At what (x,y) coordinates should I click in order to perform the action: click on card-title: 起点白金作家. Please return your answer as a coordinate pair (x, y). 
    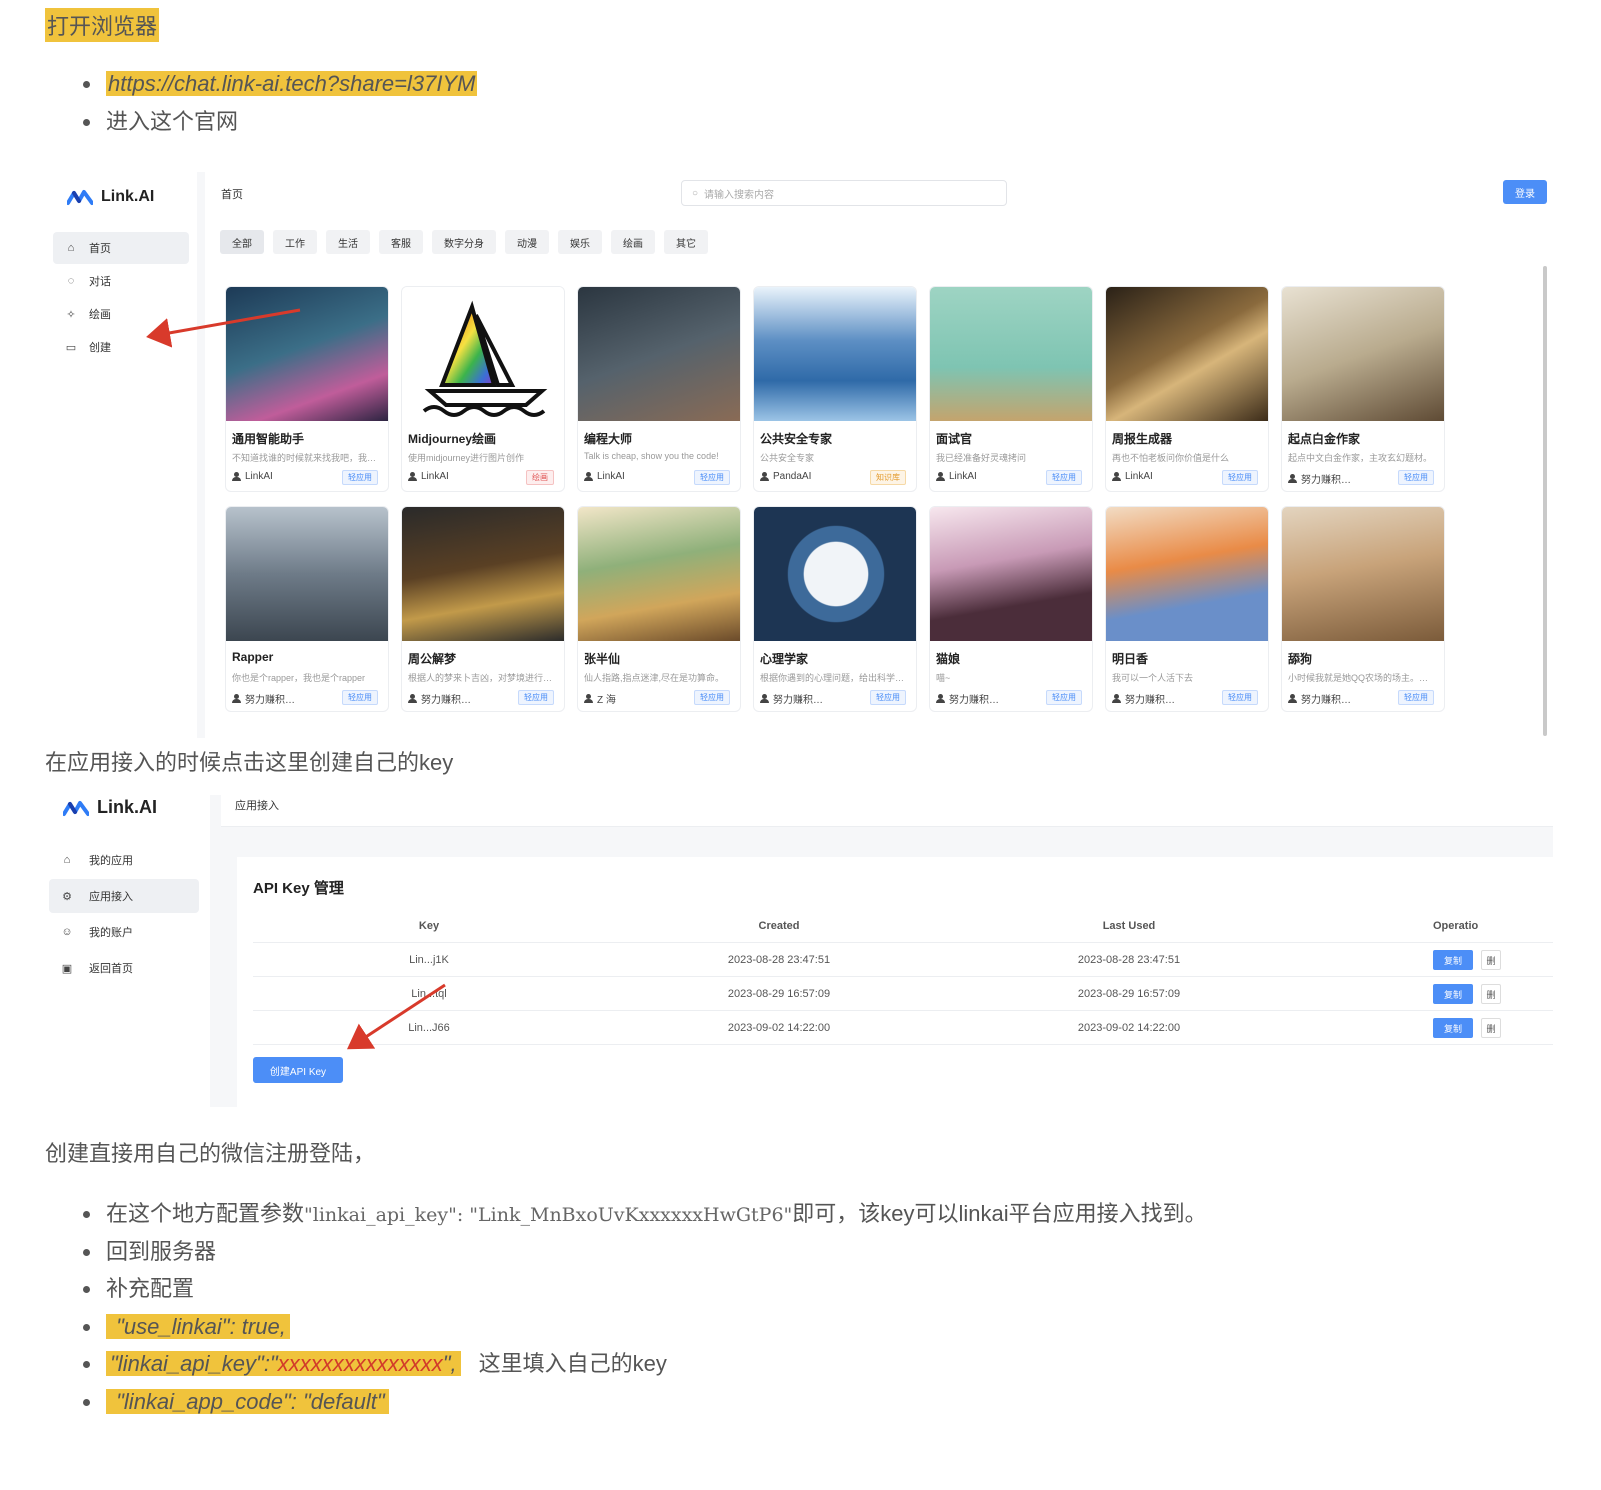
    Looking at the image, I should click on (1324, 439).